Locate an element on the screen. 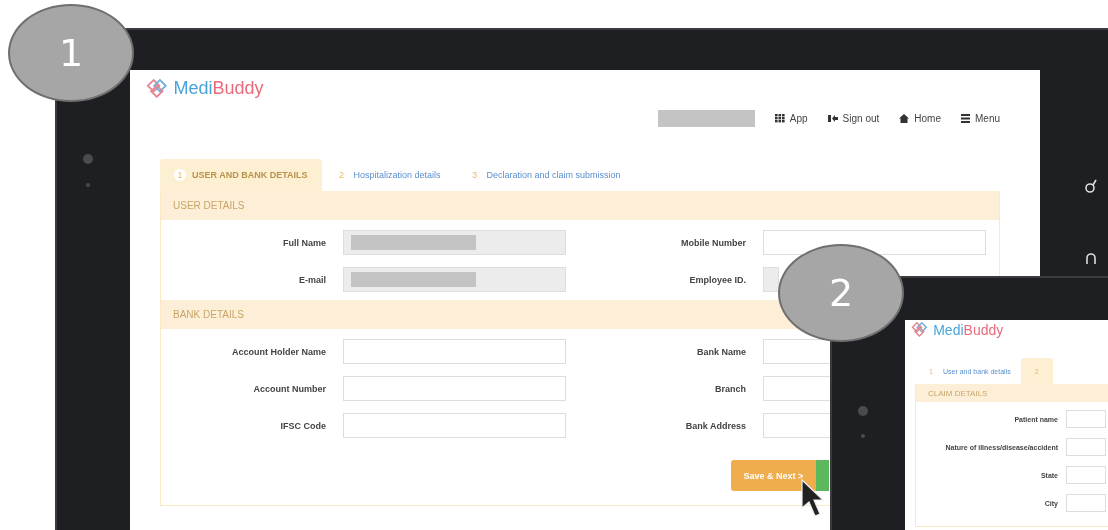  section-header: USER DETAILS is located at coordinates (580, 205).